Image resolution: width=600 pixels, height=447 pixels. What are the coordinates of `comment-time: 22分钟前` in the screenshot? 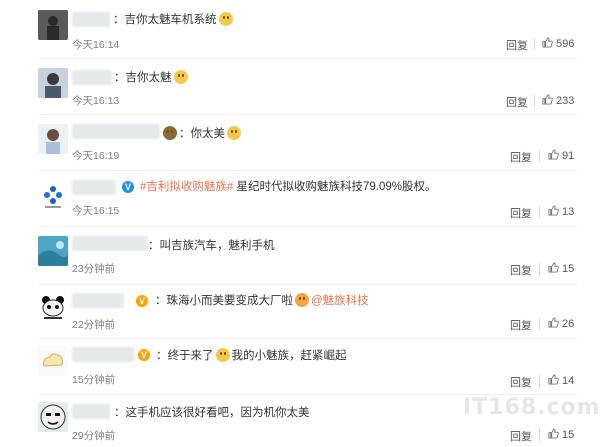 It's located at (94, 325).